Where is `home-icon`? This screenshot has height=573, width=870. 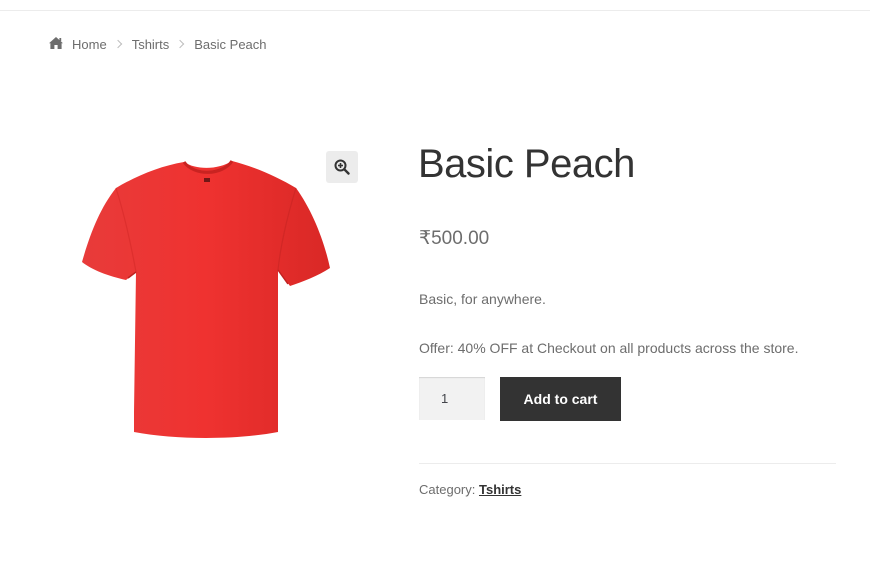 home-icon is located at coordinates (56, 44).